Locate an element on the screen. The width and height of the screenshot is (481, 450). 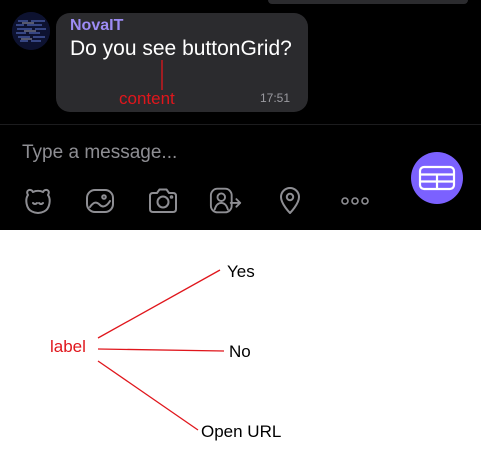
button-label-yes: Yes is located at coordinates (241, 271).